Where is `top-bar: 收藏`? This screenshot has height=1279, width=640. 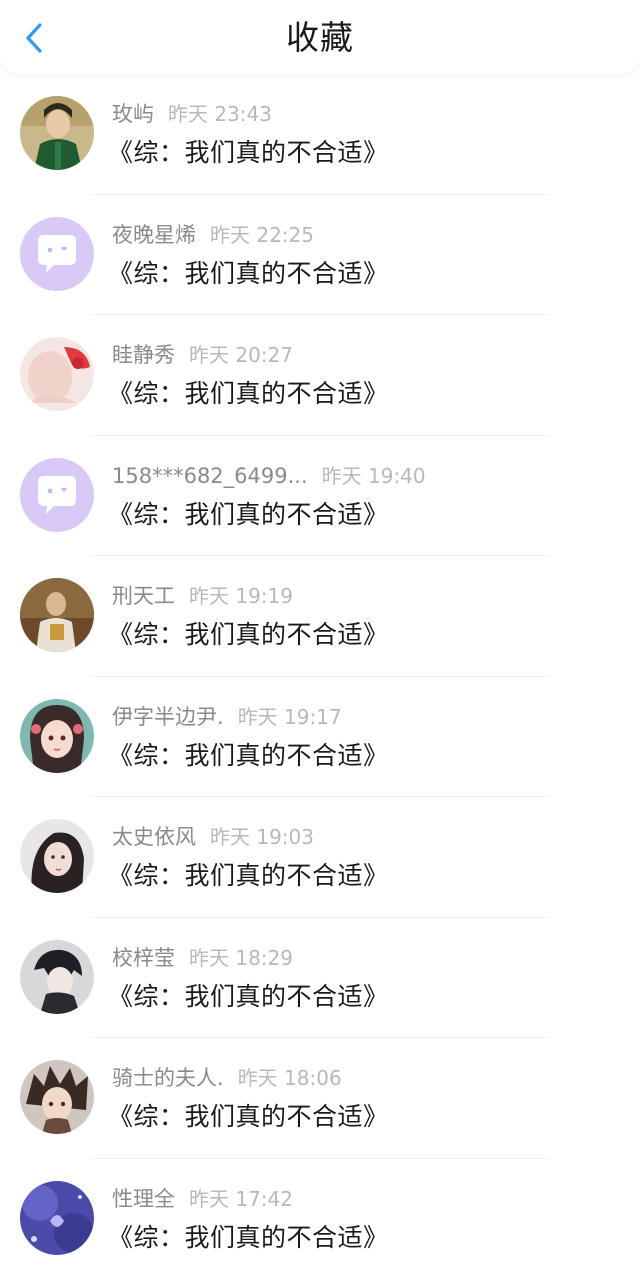
top-bar: 收藏 is located at coordinates (320, 37).